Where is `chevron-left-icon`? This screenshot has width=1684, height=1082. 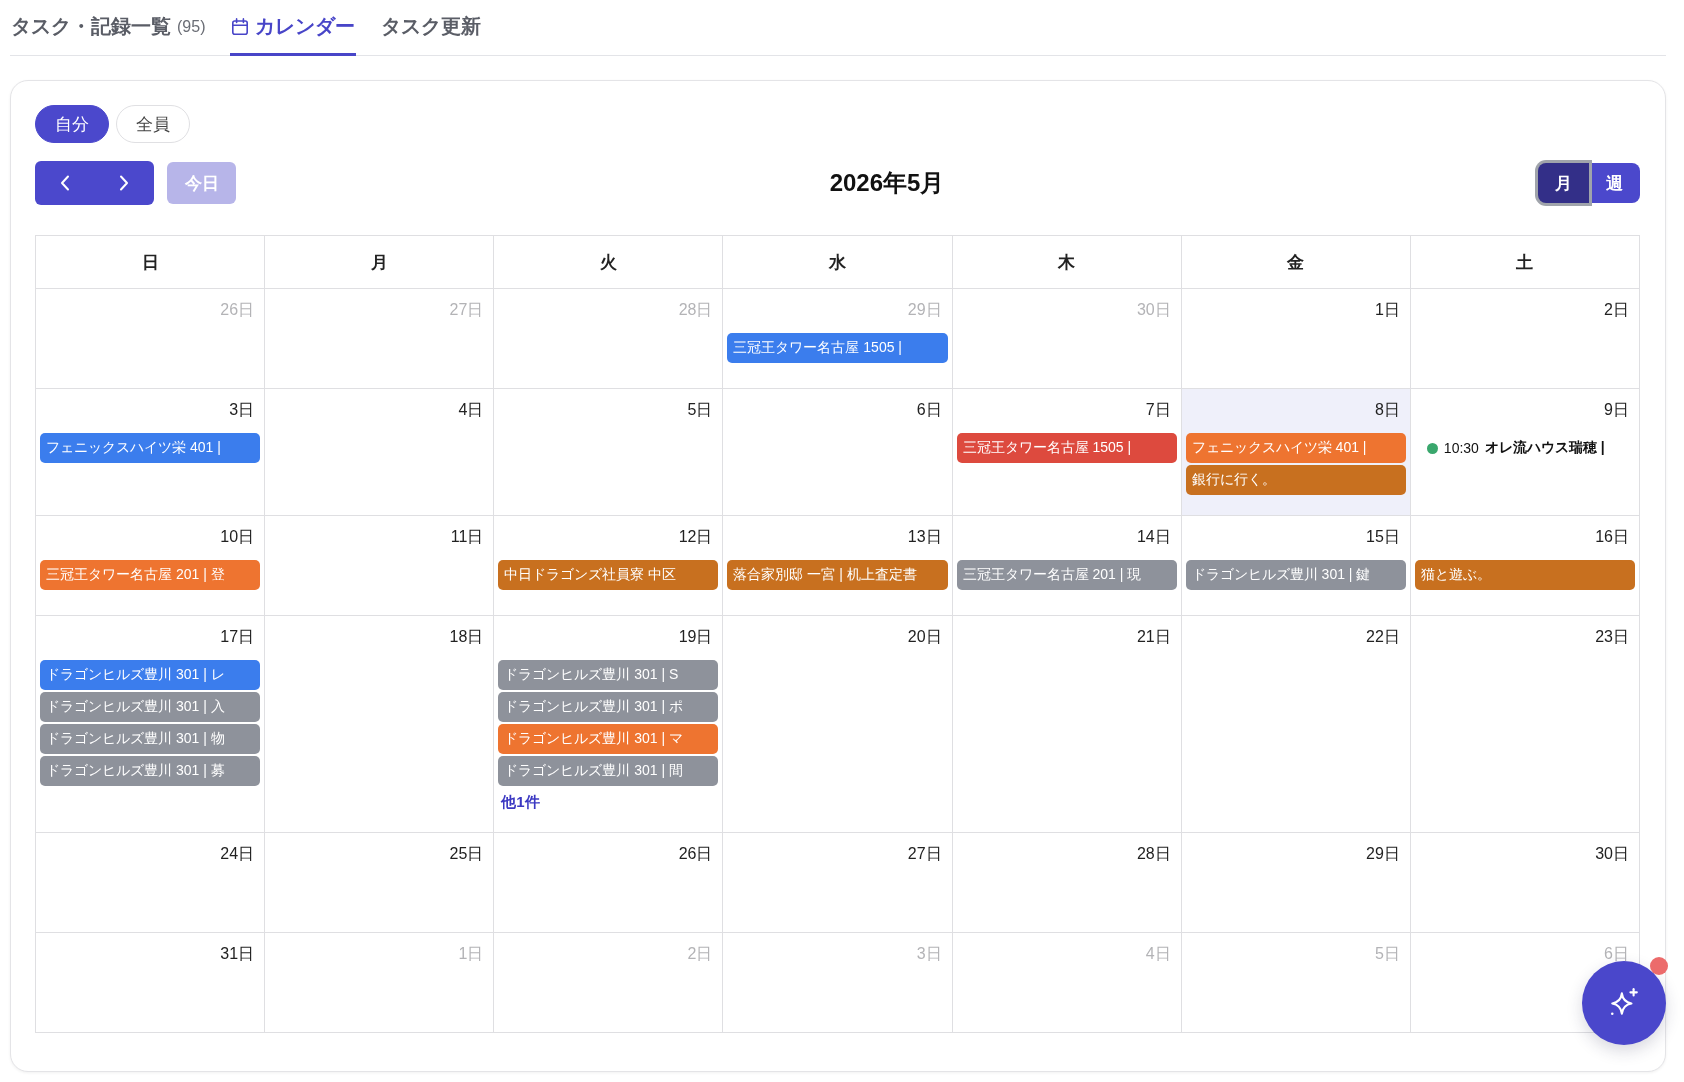
chevron-left-icon is located at coordinates (64, 183).